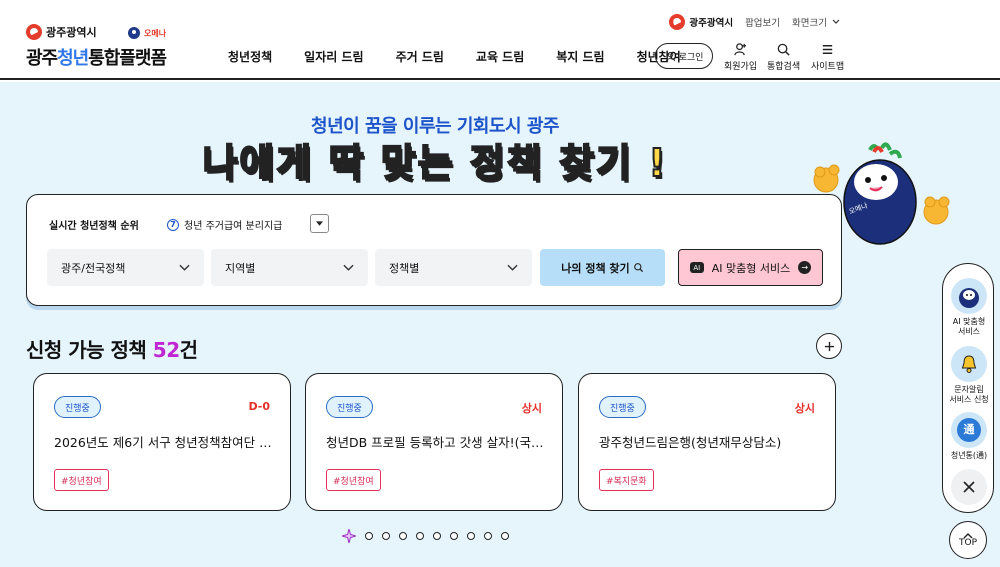  I want to click on hero-title: 나에게 딱 맞는 정책 찾기 !, so click(435, 159).